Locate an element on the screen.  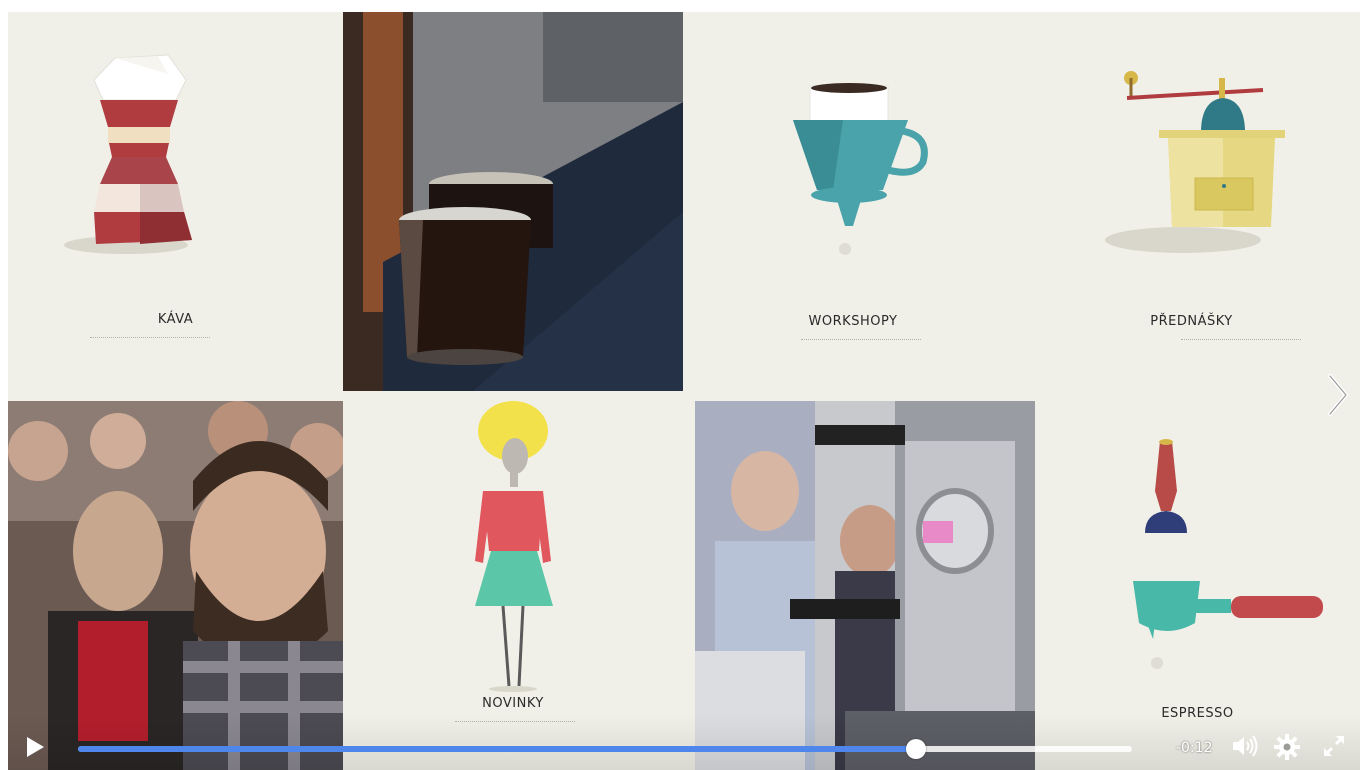
chevron-right-icon is located at coordinates (1338, 395).